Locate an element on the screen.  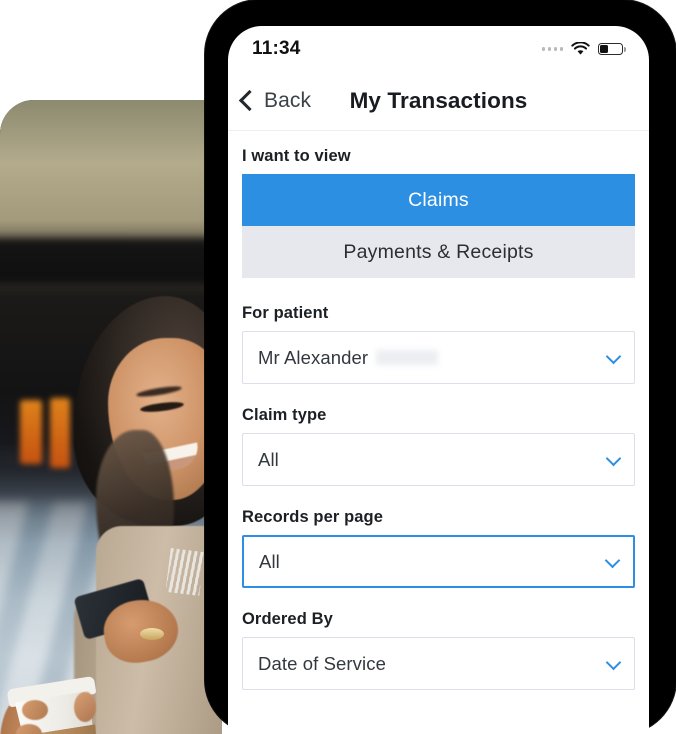
photo-ring is located at coordinates (152, 634).